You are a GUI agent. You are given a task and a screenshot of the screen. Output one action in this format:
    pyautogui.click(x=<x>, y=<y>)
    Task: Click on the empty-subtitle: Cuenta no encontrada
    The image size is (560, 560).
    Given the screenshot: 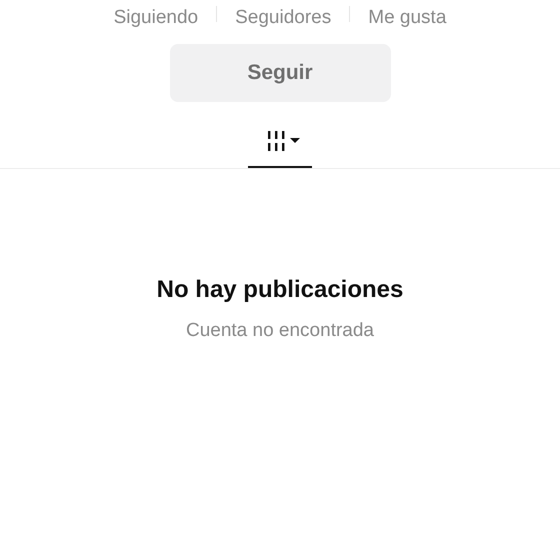 What is the action you would take?
    pyautogui.click(x=280, y=331)
    